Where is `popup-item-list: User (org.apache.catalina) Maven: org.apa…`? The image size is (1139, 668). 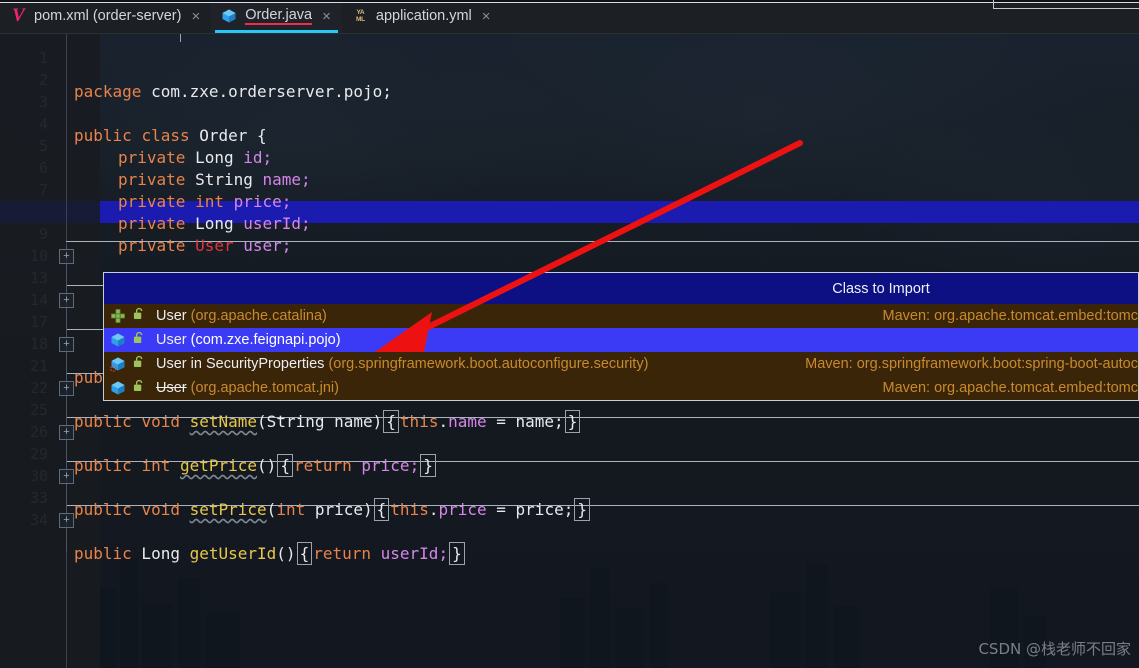 popup-item-list: User (org.apache.catalina) Maven: org.apa… is located at coordinates (621, 352).